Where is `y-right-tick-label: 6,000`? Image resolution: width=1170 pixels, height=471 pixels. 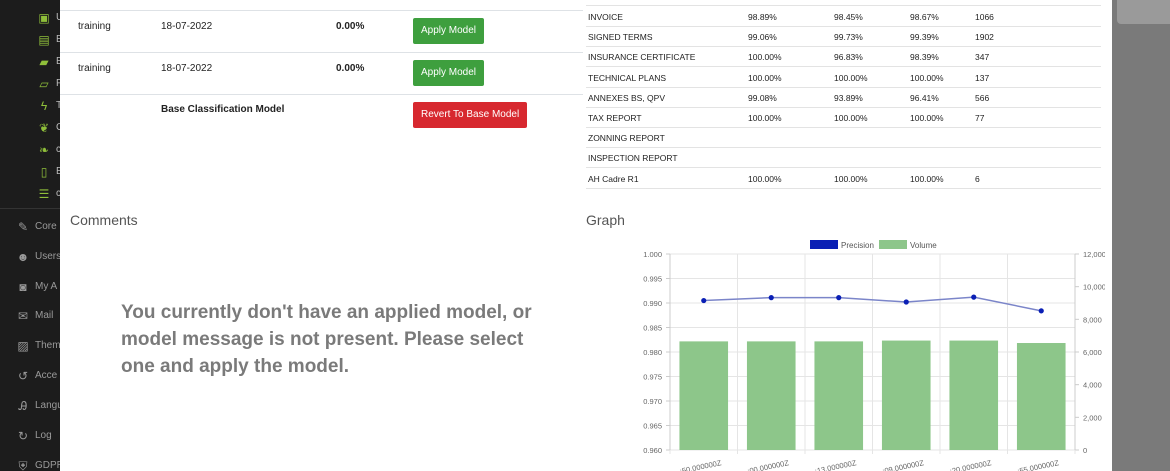 y-right-tick-label: 6,000 is located at coordinates (1092, 352).